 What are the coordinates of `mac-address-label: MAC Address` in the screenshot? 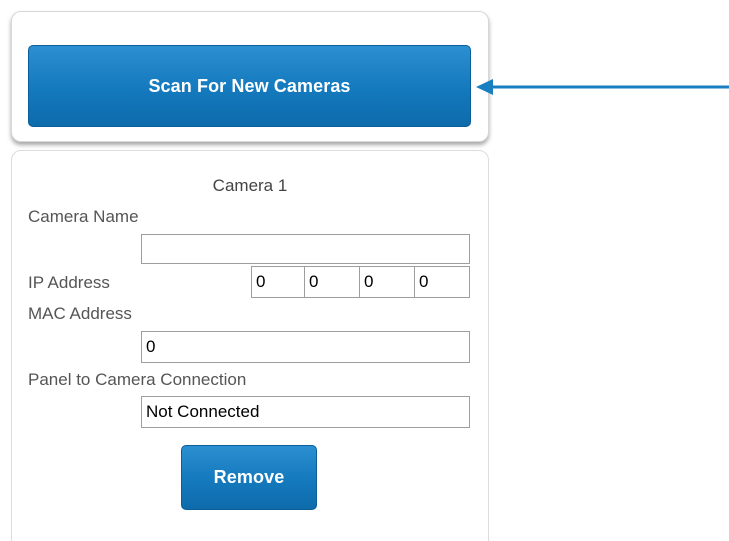 It's located at (80, 313).